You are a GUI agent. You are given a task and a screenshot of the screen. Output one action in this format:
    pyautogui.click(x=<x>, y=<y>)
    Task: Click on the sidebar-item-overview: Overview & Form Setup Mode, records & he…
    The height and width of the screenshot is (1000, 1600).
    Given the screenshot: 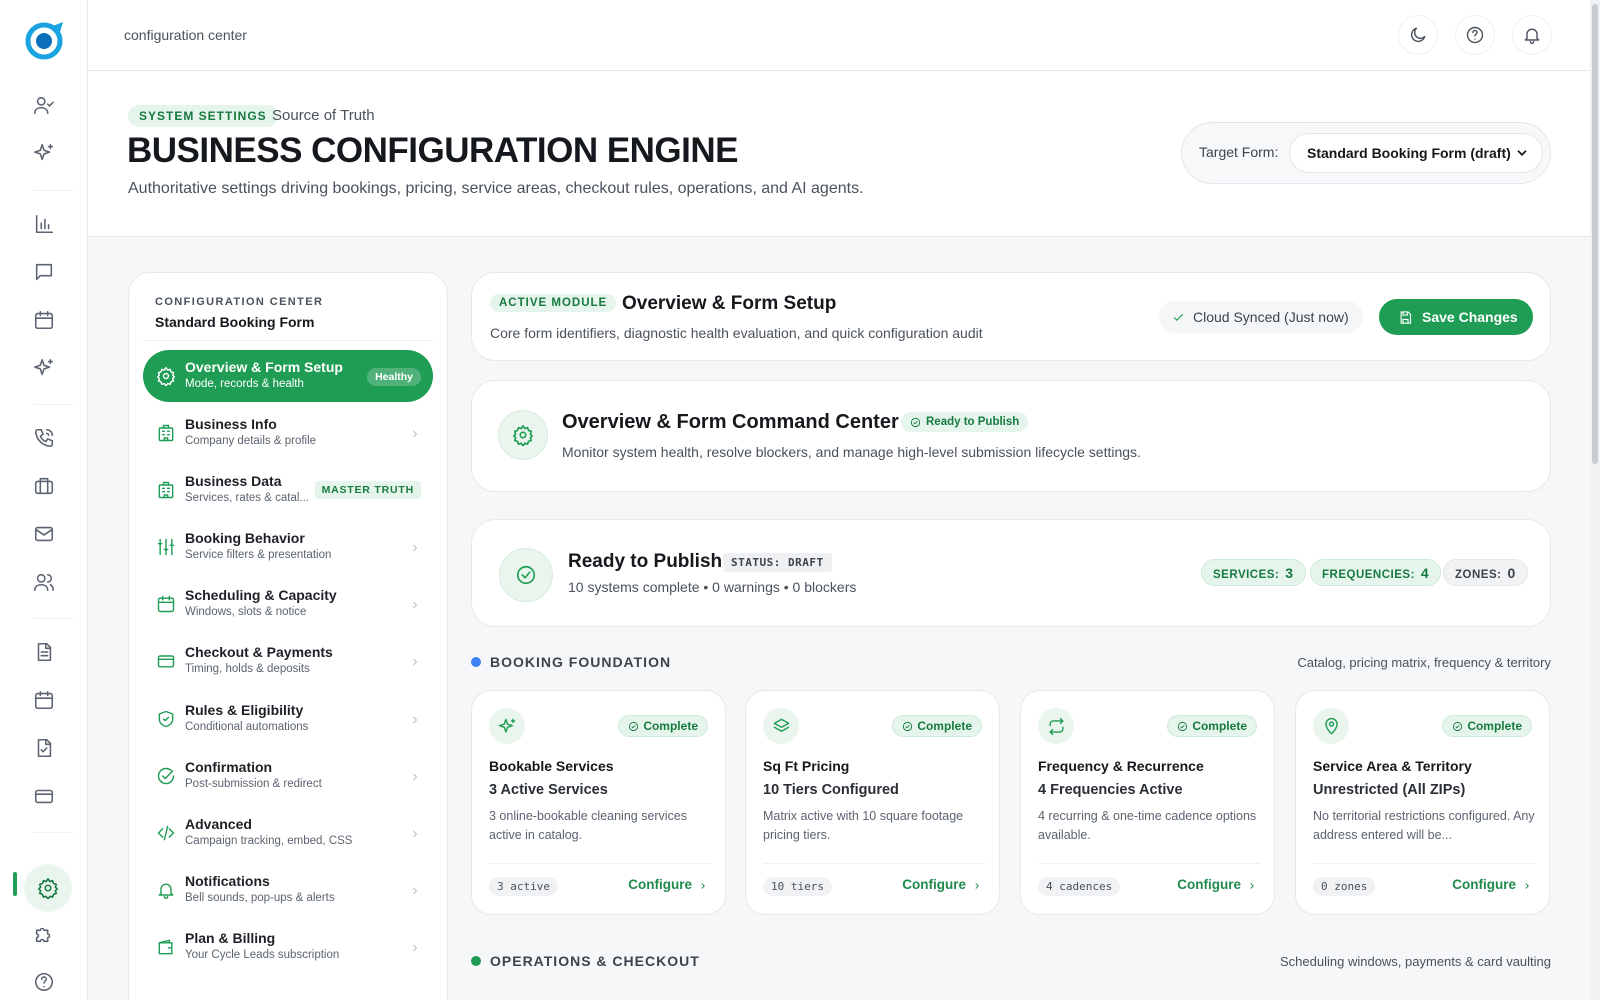 What is the action you would take?
    pyautogui.click(x=288, y=376)
    